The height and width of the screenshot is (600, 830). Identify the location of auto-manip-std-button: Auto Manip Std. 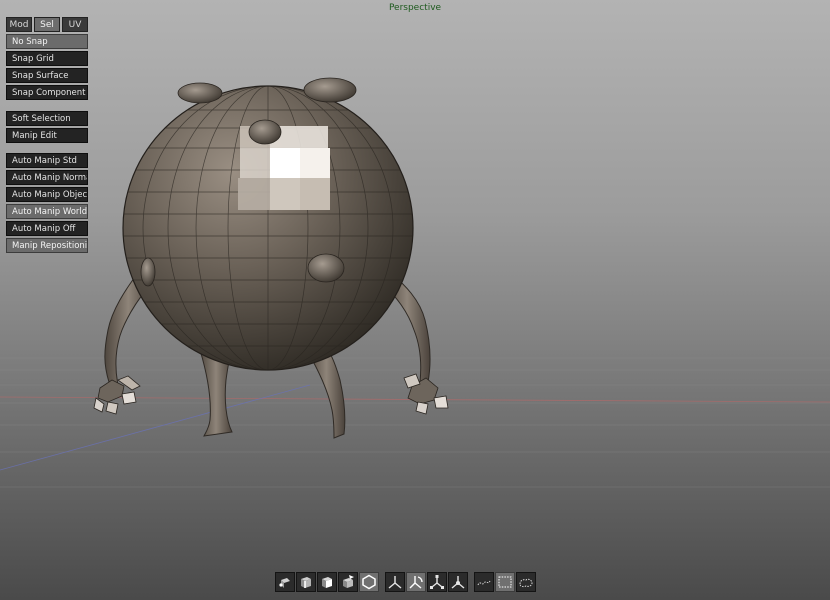
(47, 160).